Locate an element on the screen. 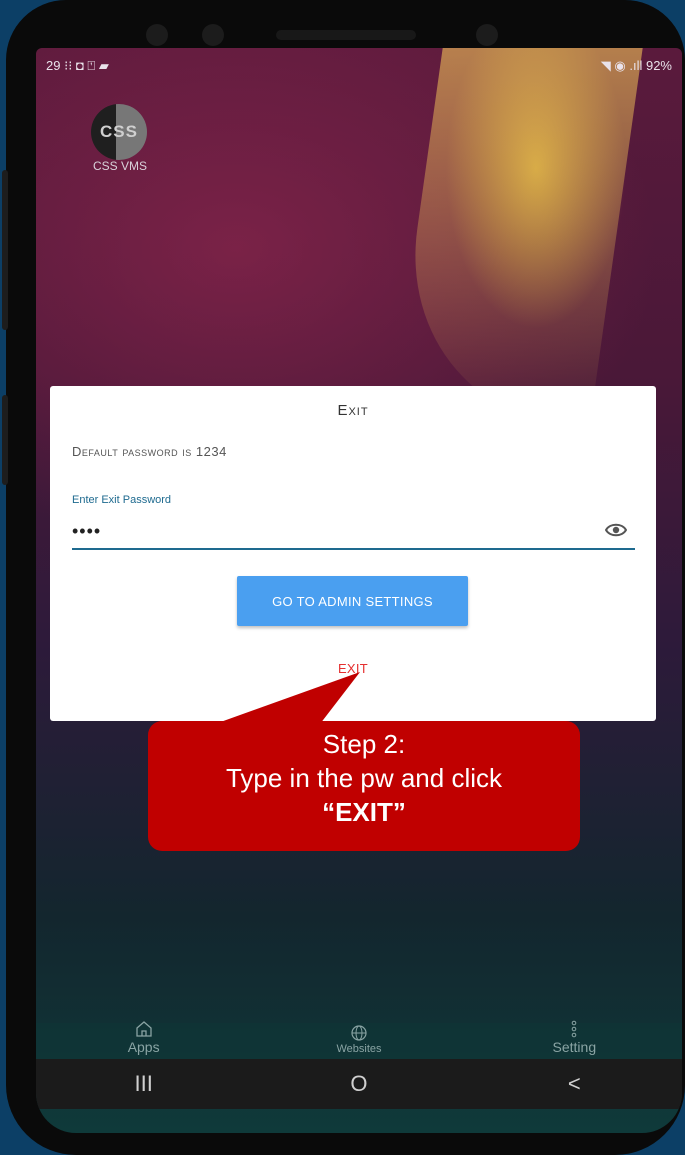 The image size is (685, 1155). password-field is located at coordinates (353, 533).